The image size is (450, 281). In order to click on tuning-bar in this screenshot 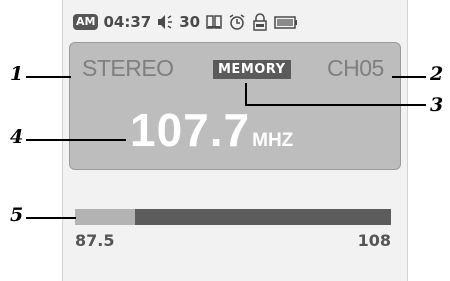, I will do `click(233, 217)`.